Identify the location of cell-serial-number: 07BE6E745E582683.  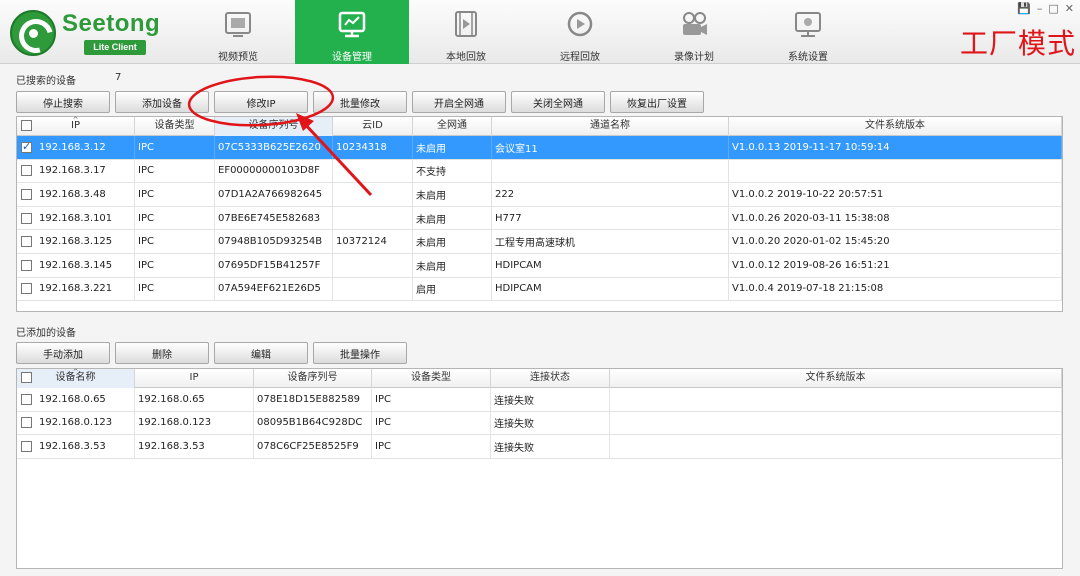
(274, 218).